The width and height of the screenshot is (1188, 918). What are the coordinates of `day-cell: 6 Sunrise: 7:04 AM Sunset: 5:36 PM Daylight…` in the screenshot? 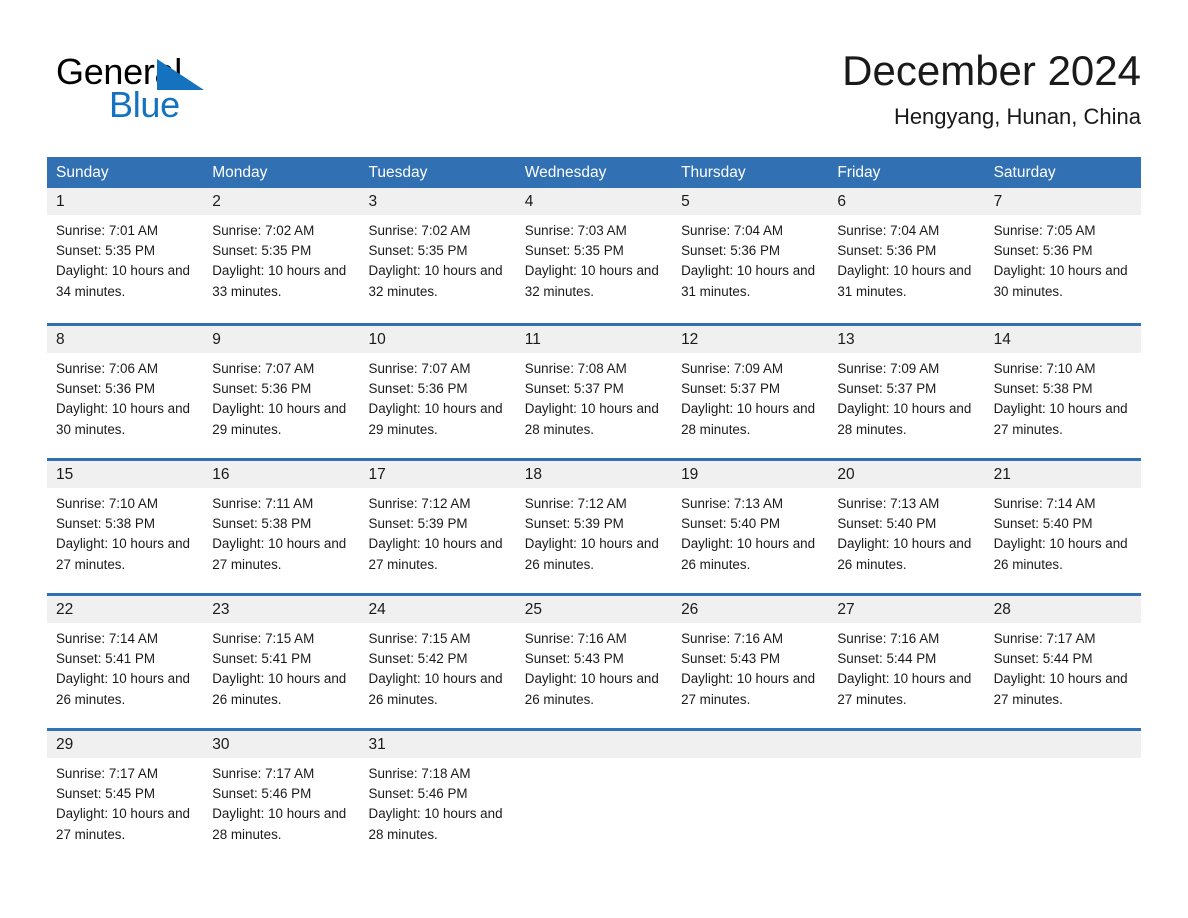 It's located at (906, 255).